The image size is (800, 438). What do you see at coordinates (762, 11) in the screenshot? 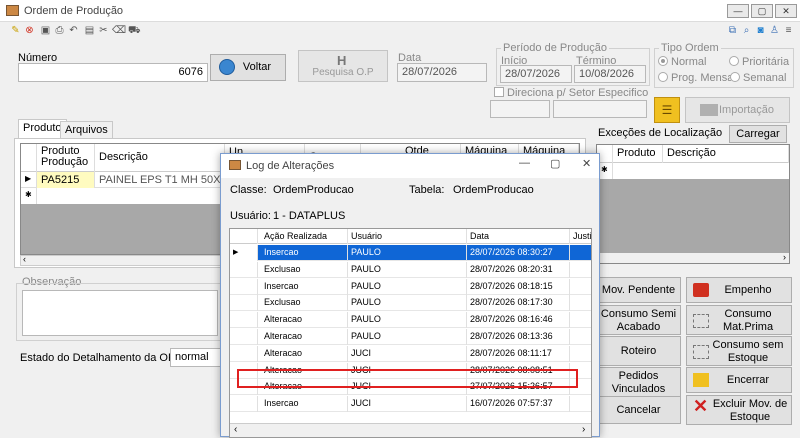
I see `maximize-button: ▢` at bounding box center [762, 11].